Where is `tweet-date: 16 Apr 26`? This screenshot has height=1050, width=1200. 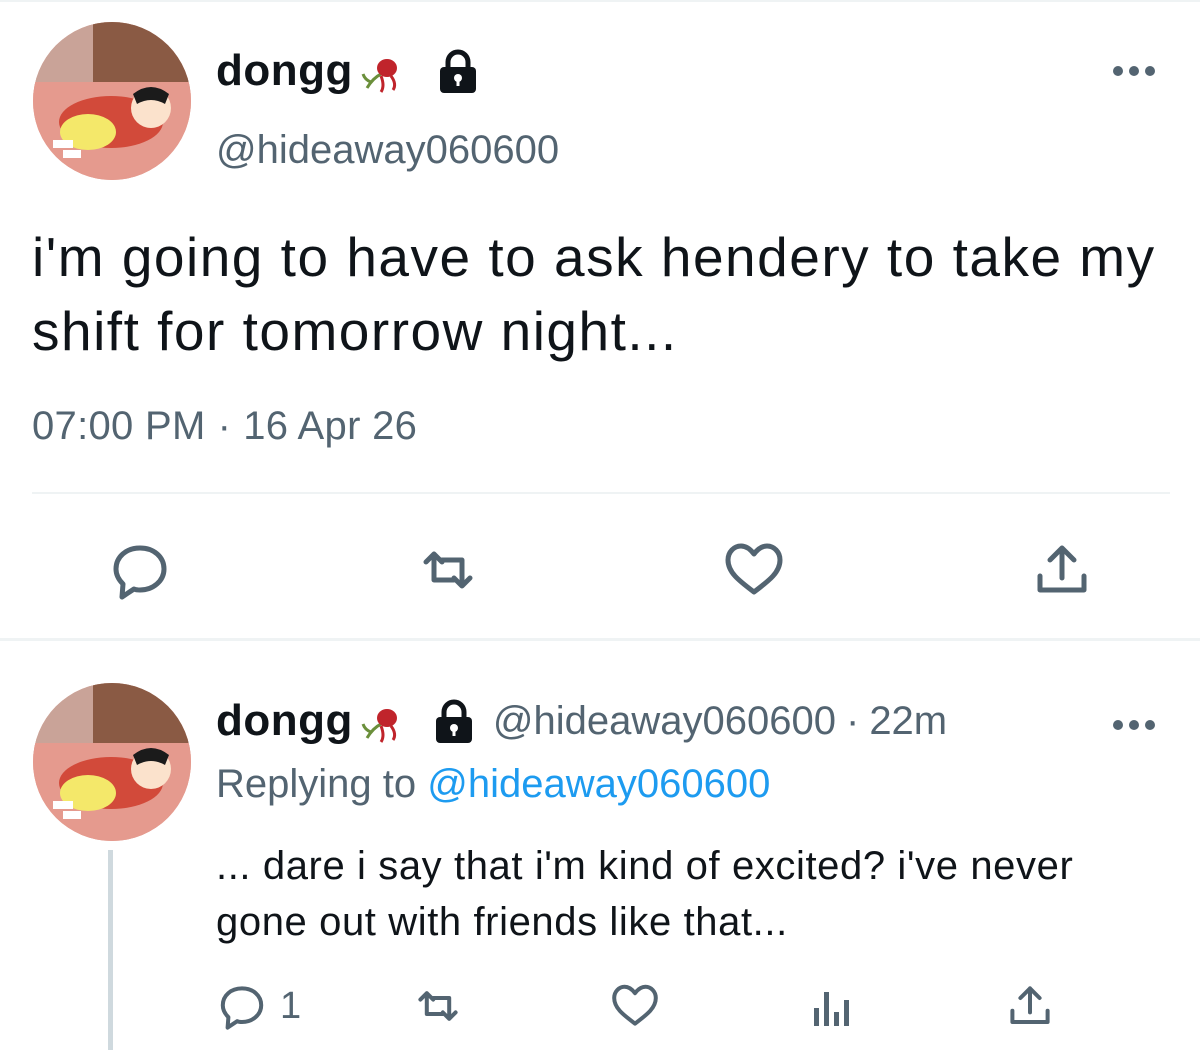
tweet-date: 16 Apr 26 is located at coordinates (330, 426).